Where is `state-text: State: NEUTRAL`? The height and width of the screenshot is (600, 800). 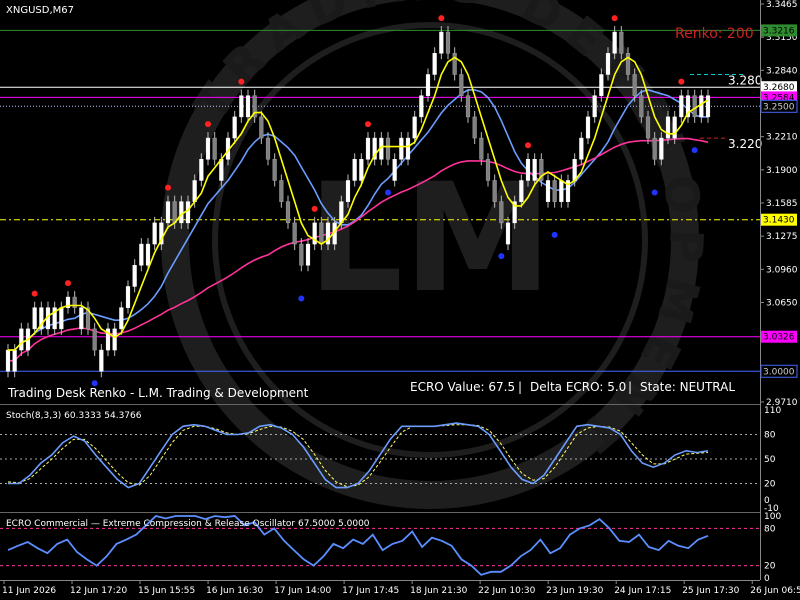 state-text: State: NEUTRAL is located at coordinates (687, 387).